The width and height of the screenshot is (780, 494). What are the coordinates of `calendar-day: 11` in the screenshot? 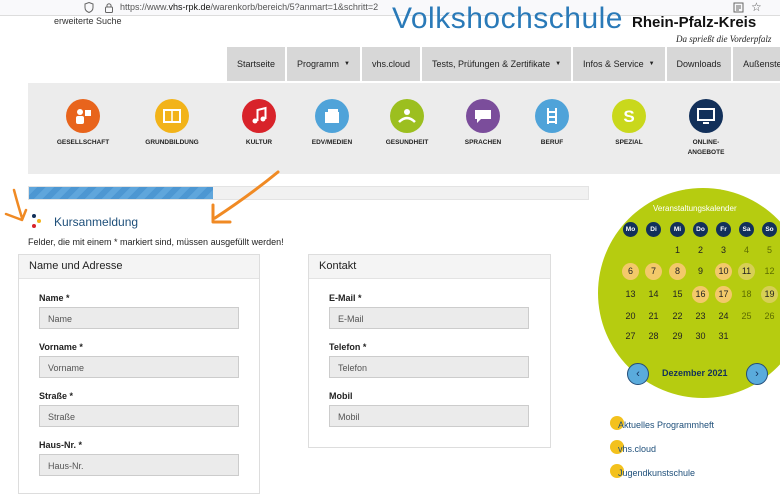 It's located at (746, 271).